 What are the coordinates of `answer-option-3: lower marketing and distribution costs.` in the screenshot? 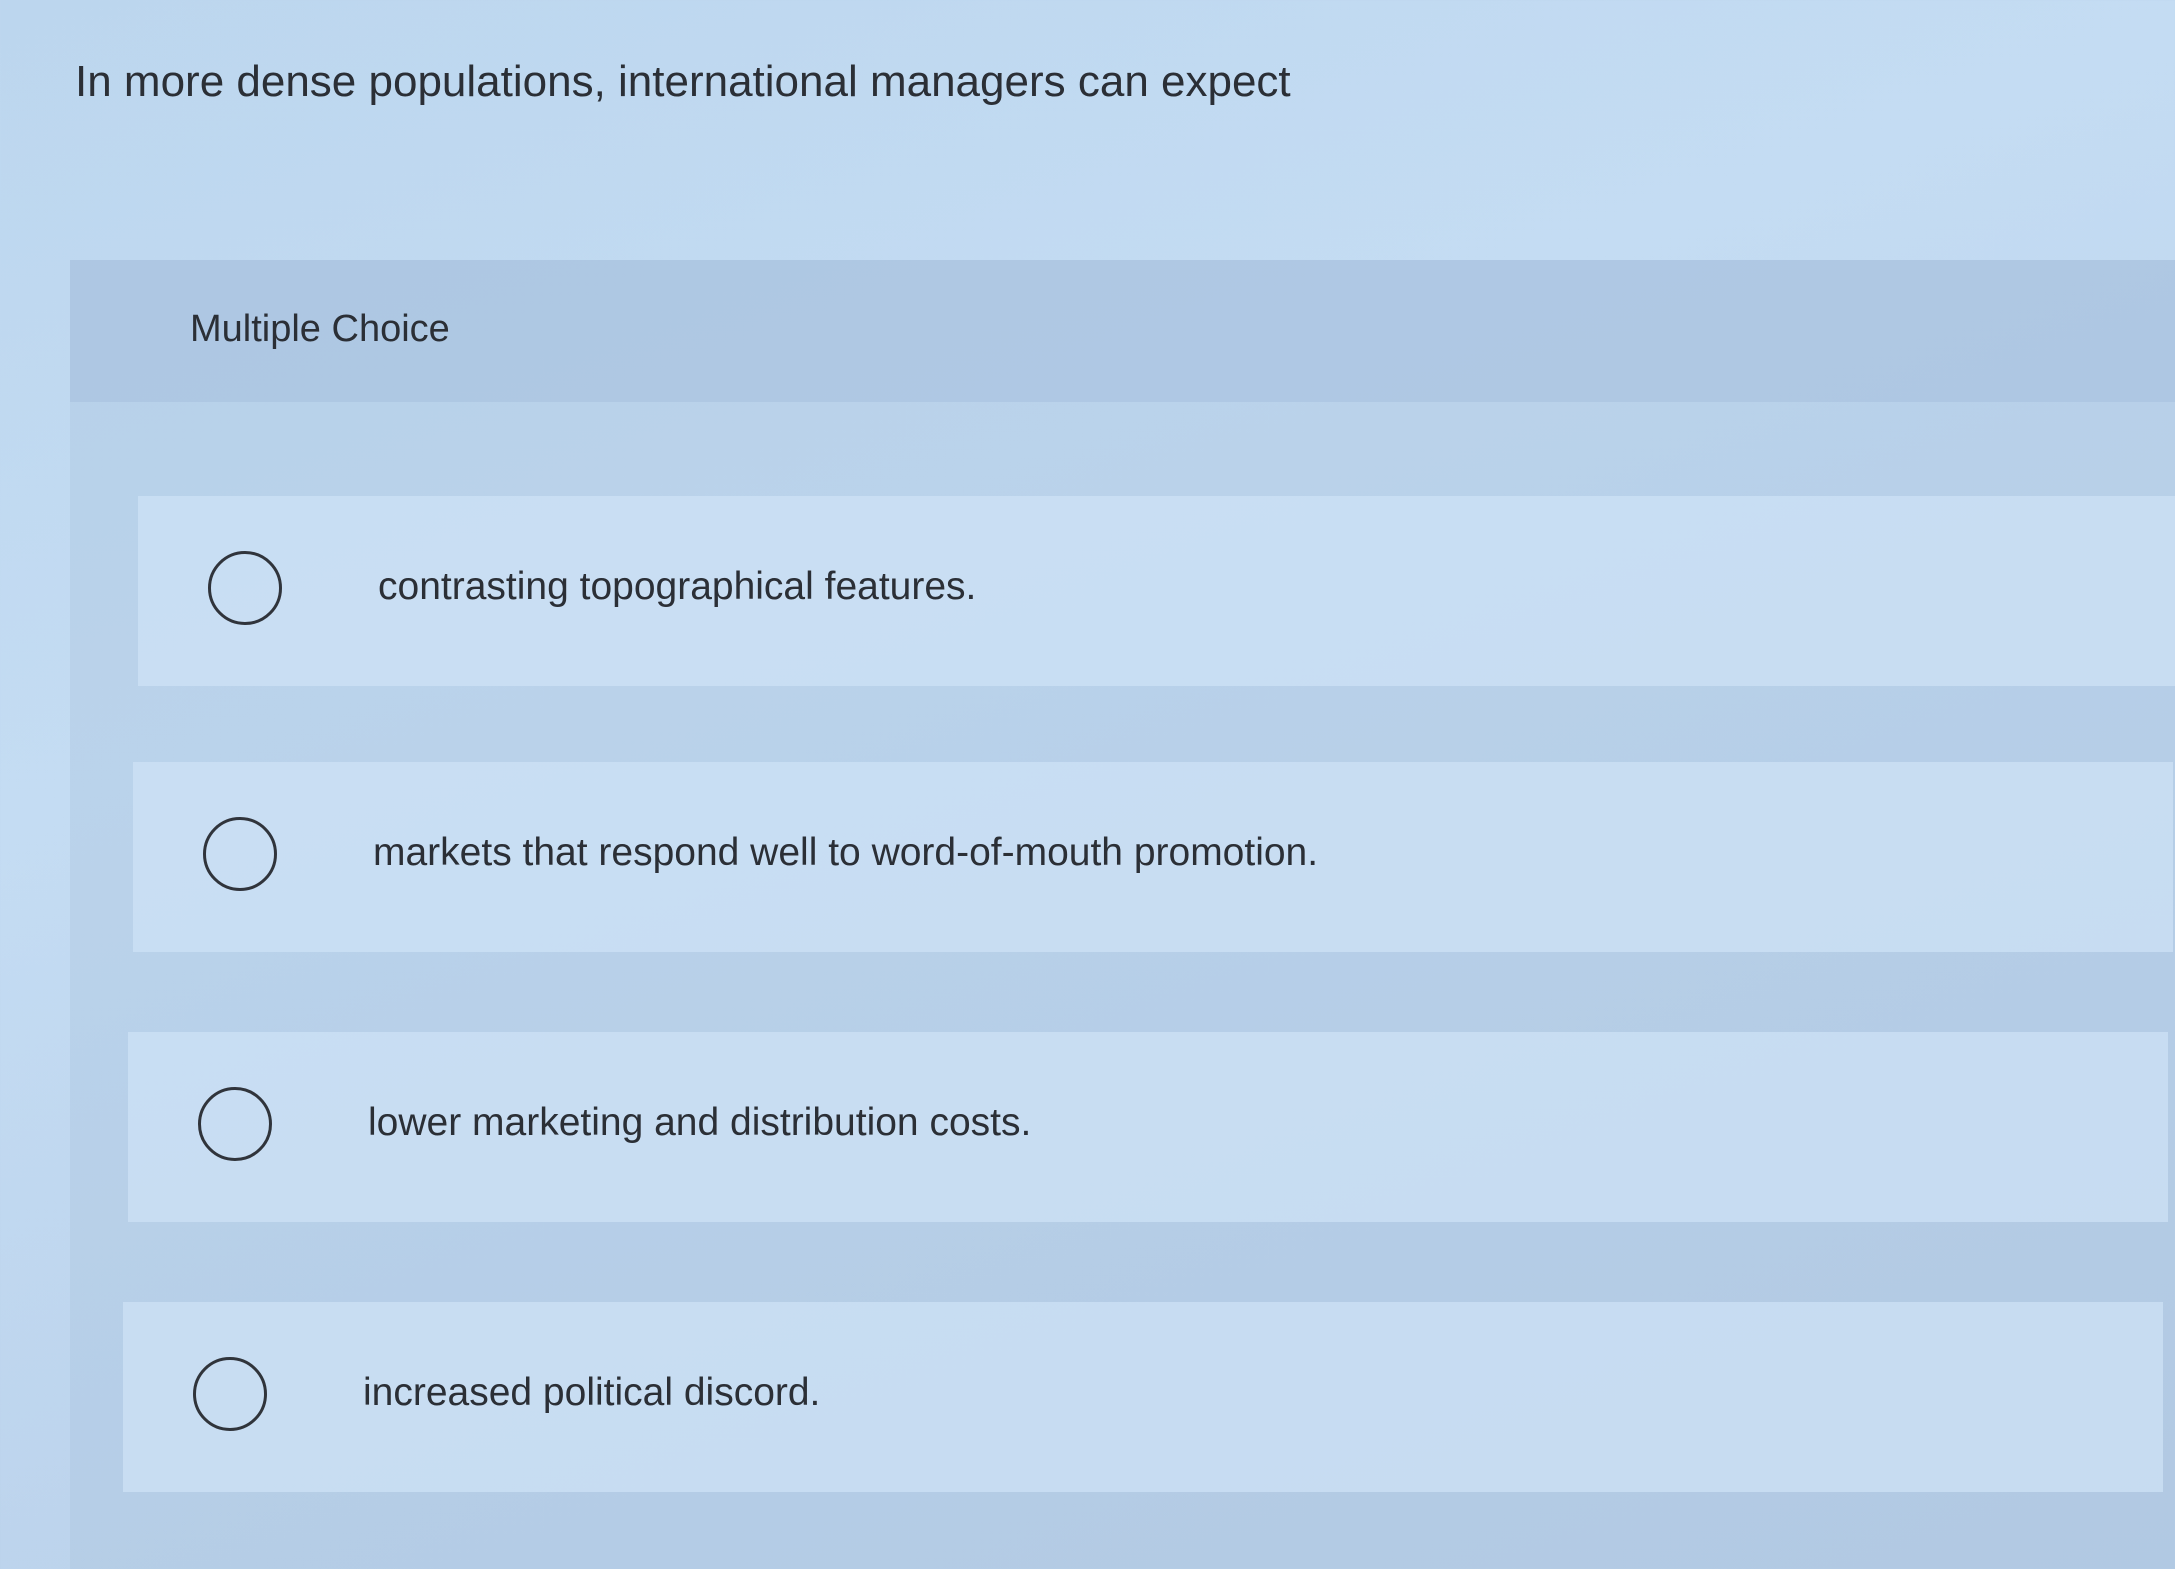 It's located at (1148, 1127).